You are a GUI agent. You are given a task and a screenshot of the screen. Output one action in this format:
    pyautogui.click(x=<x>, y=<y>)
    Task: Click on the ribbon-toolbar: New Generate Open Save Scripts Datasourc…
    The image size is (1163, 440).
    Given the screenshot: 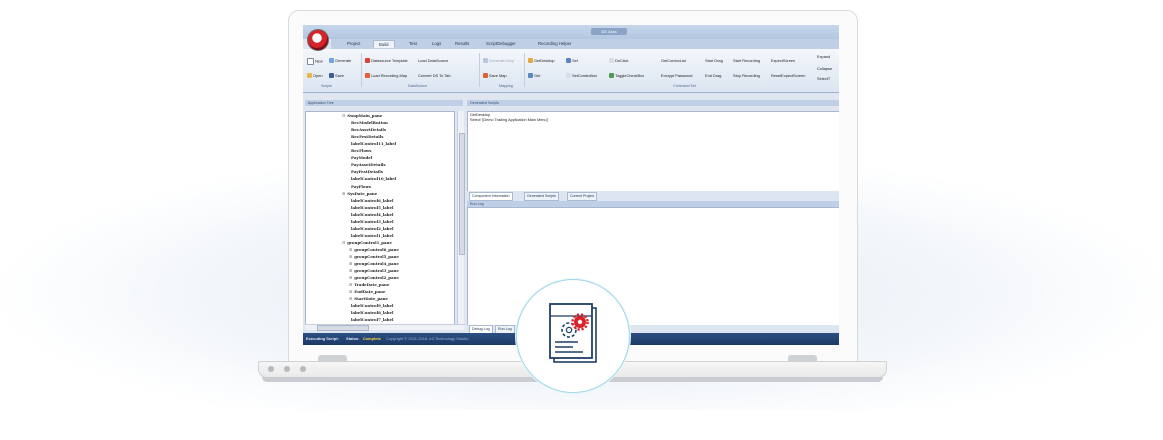 What is the action you would take?
    pyautogui.click(x=571, y=71)
    